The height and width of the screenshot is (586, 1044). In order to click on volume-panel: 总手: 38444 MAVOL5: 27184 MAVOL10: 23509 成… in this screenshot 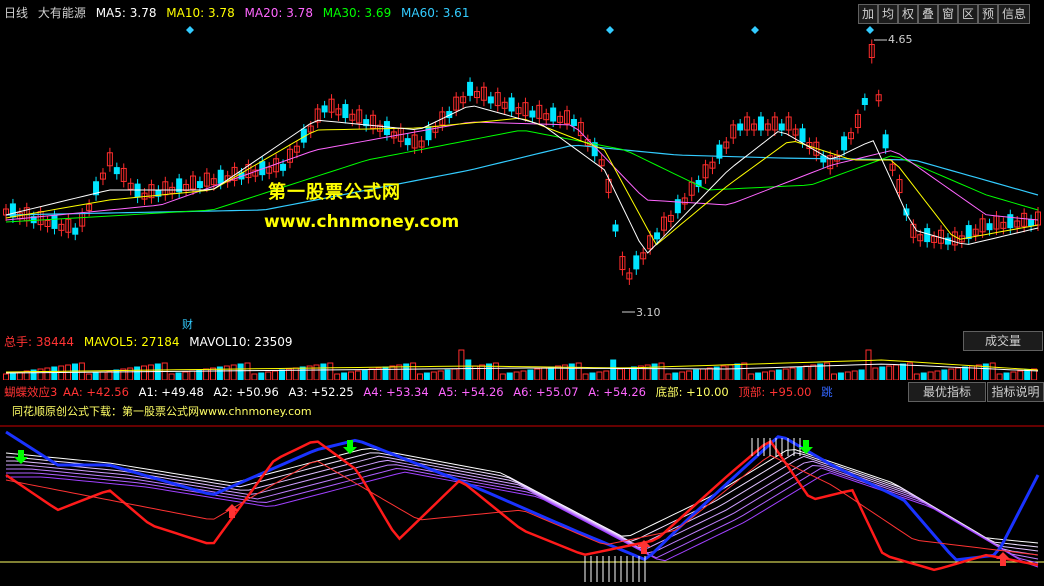, I will do `click(522, 355)`.